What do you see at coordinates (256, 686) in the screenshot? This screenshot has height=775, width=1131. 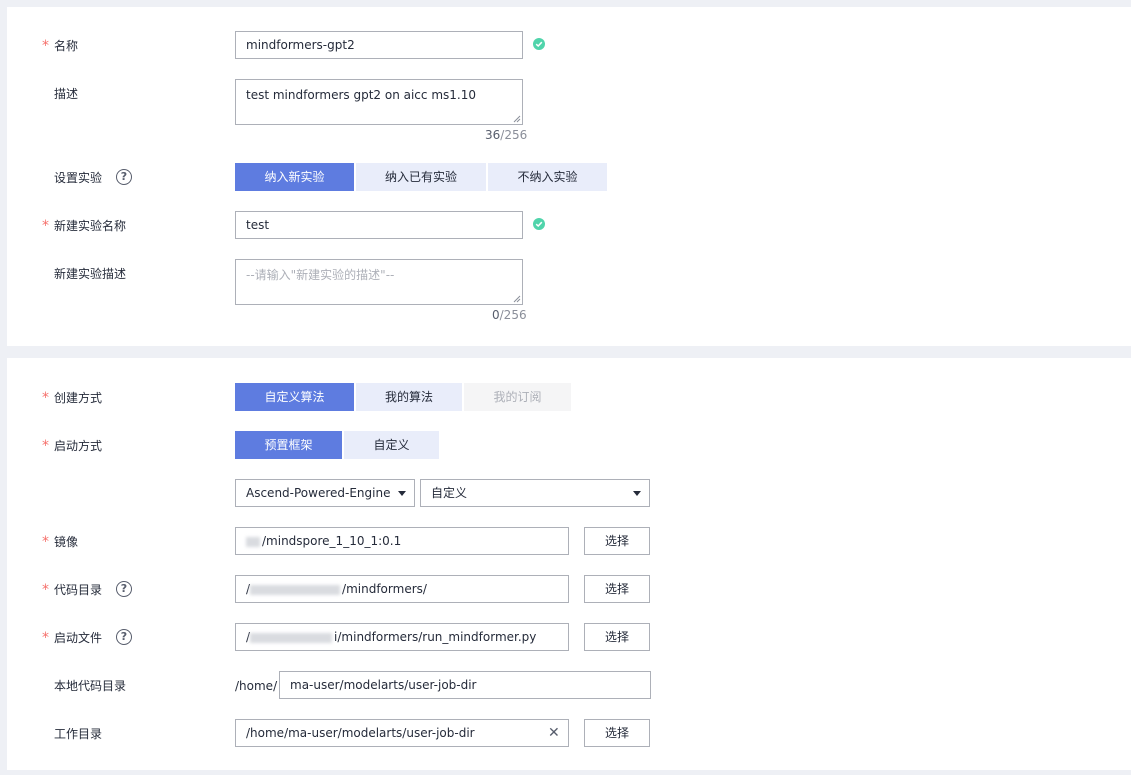 I see `local-code-dir-prefix: /home/` at bounding box center [256, 686].